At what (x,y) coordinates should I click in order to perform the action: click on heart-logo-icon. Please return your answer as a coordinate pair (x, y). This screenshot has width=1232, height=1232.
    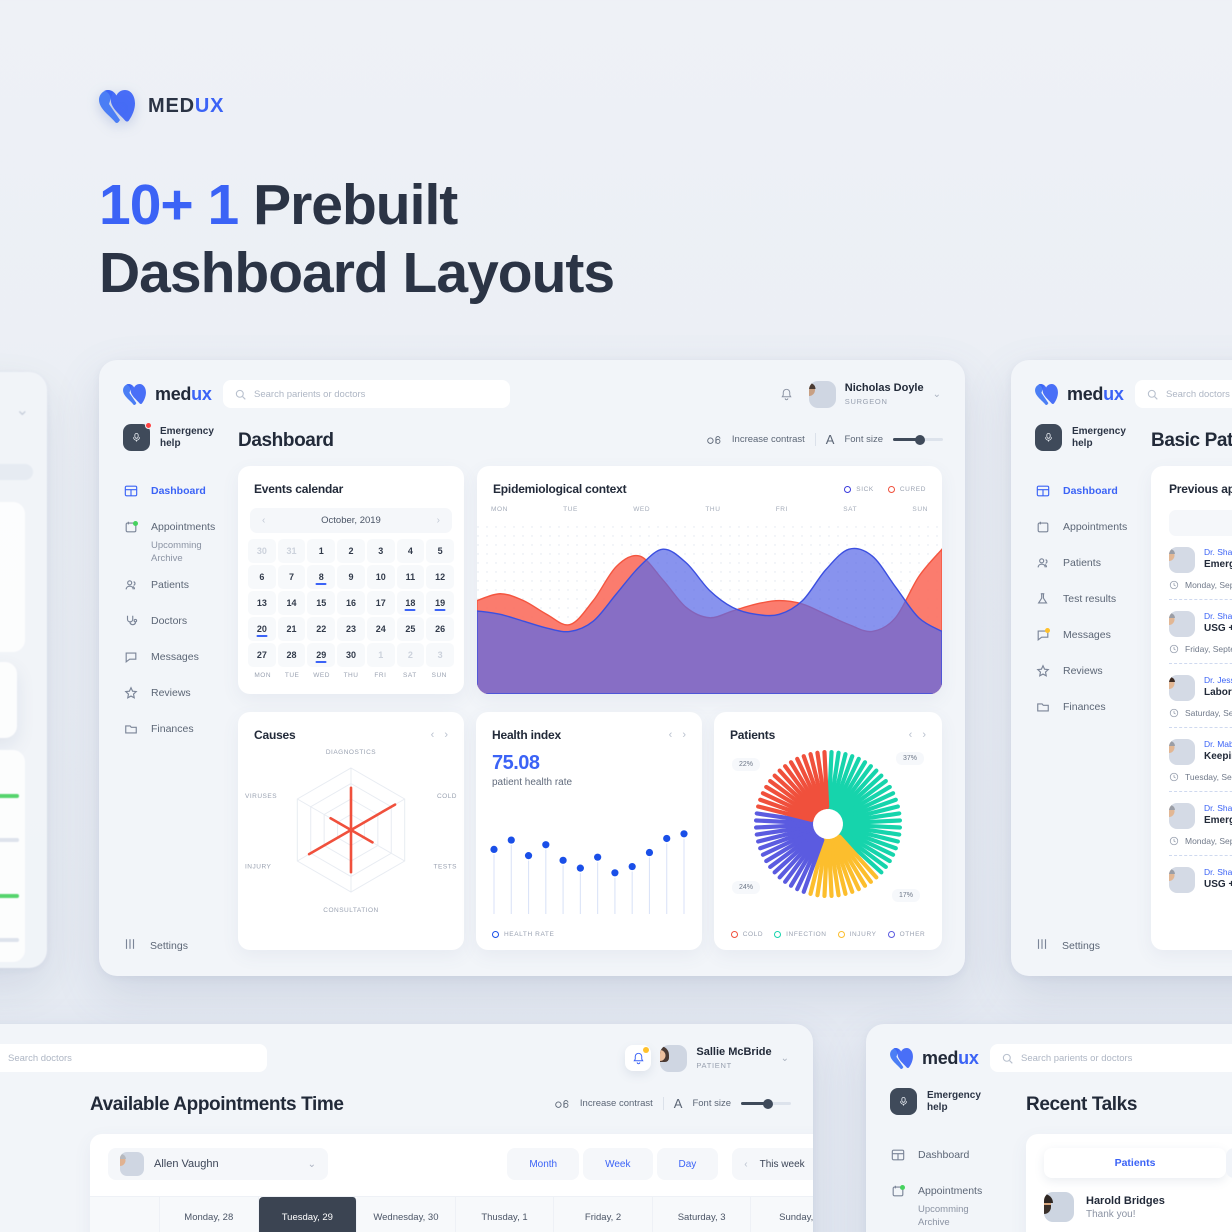
    Looking at the image, I should click on (134, 394).